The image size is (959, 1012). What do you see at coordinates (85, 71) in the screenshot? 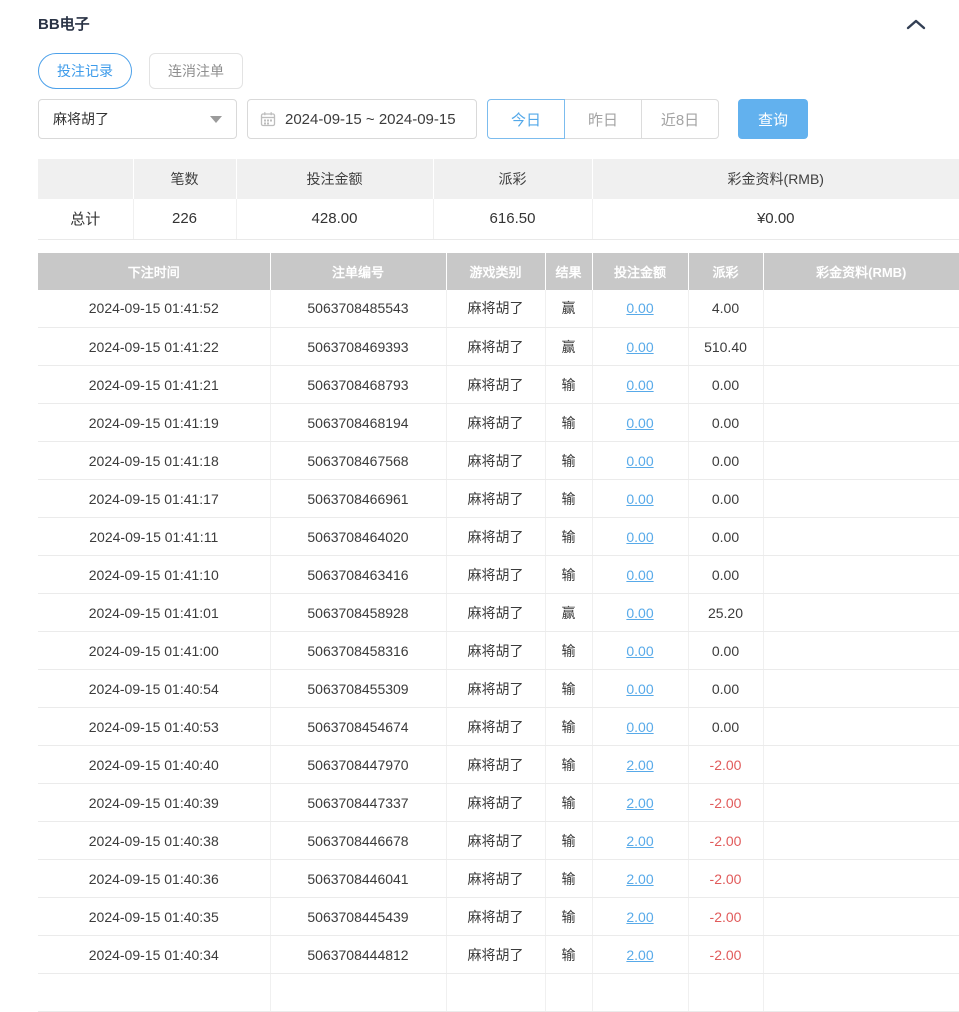
I see `tab-bet-records: 投注记录` at bounding box center [85, 71].